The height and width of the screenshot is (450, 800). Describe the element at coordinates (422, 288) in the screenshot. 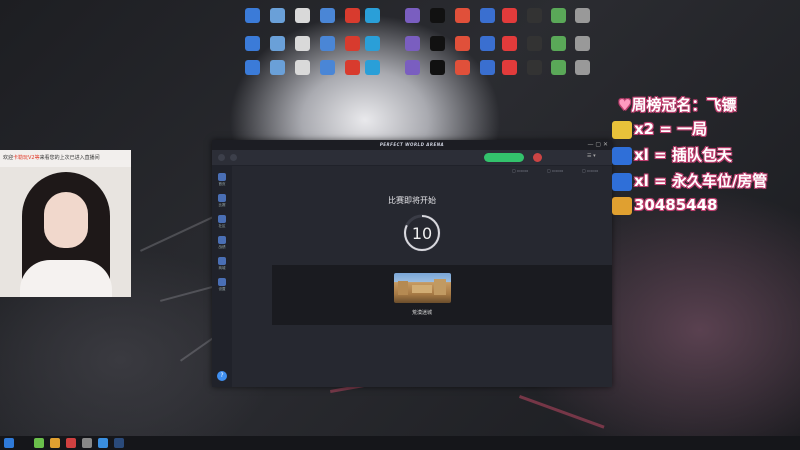

I see `map-thumbnail` at that location.